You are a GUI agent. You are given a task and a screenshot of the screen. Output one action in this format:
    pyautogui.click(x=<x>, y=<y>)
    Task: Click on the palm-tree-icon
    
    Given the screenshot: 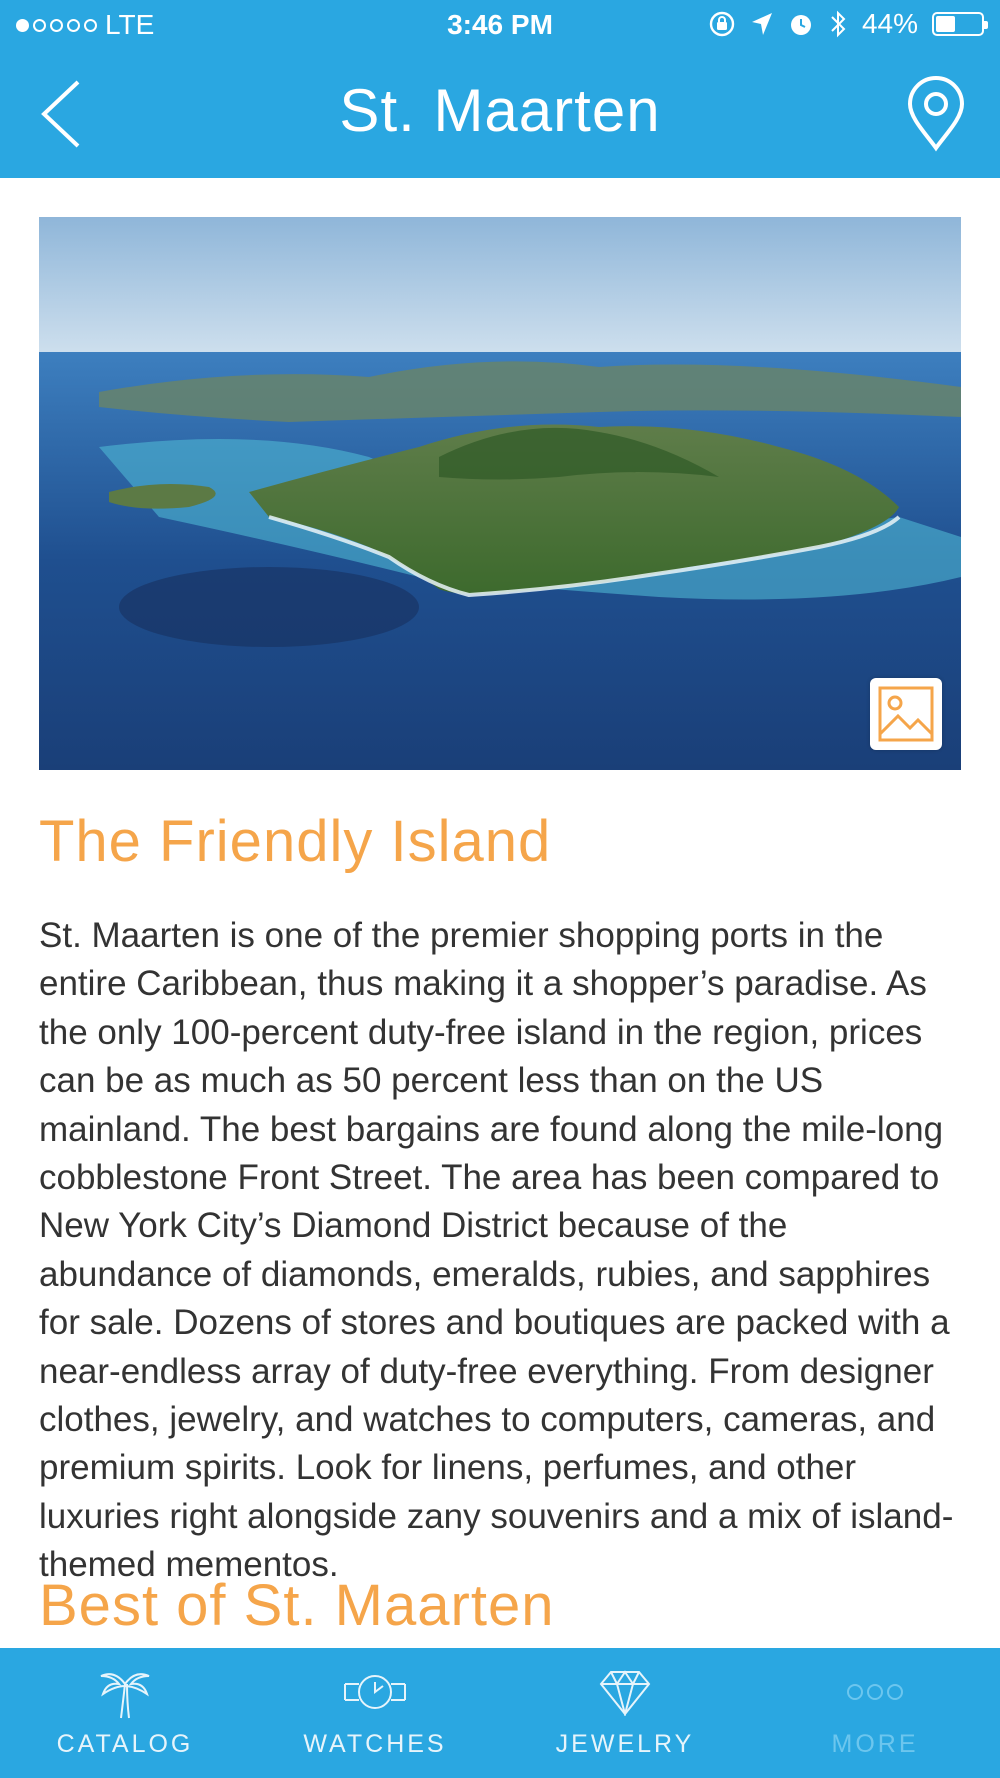 What is the action you would take?
    pyautogui.click(x=125, y=1696)
    